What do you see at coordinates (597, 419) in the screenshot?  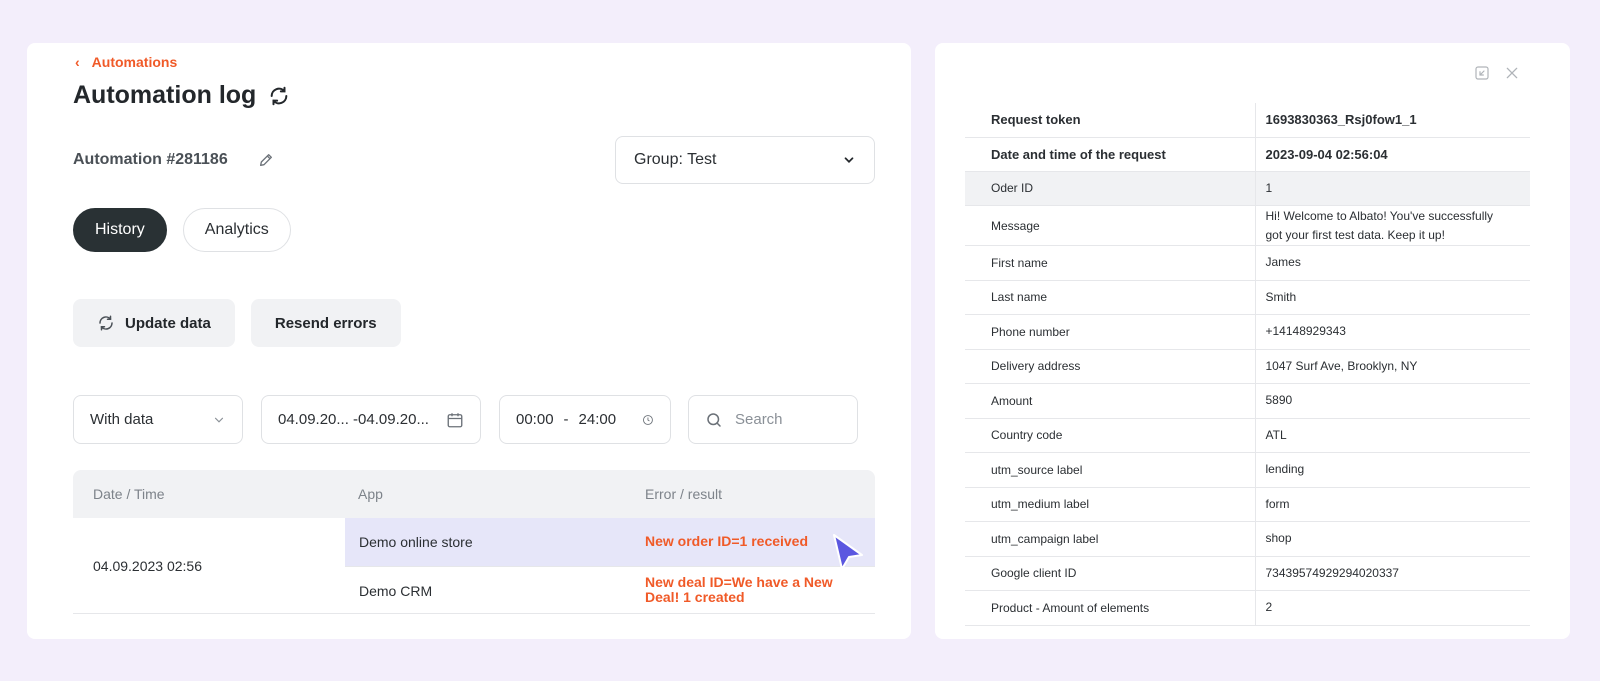 I see `time-to: 24:00` at bounding box center [597, 419].